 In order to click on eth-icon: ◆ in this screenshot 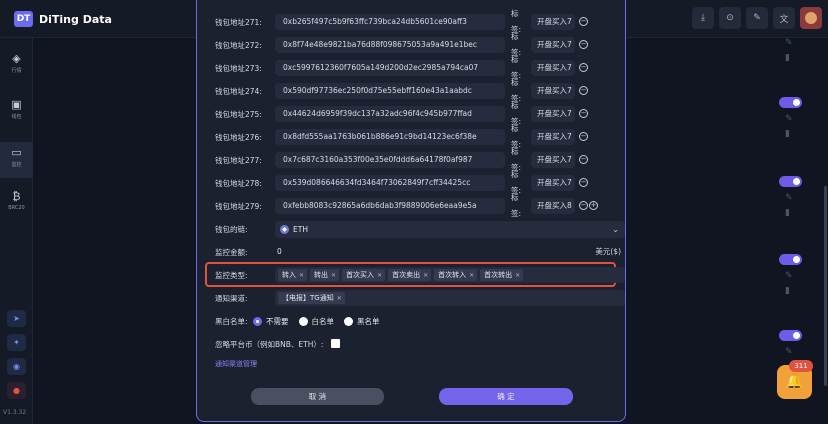, I will do `click(284, 229)`.